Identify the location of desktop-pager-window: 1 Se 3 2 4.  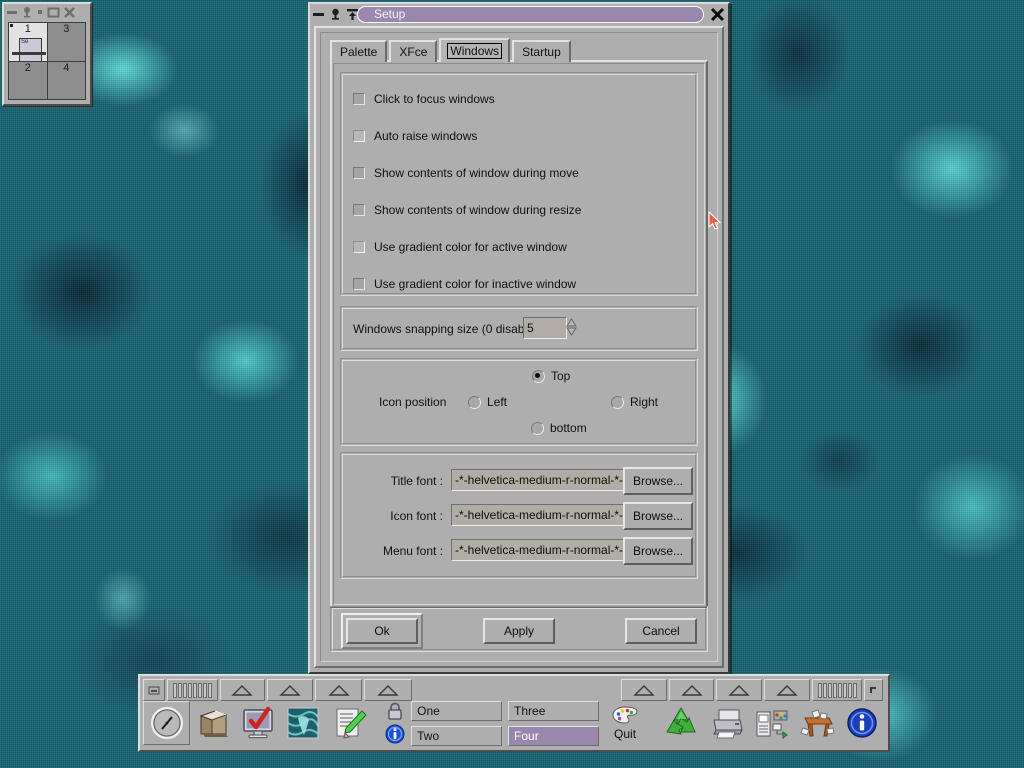
(47, 54).